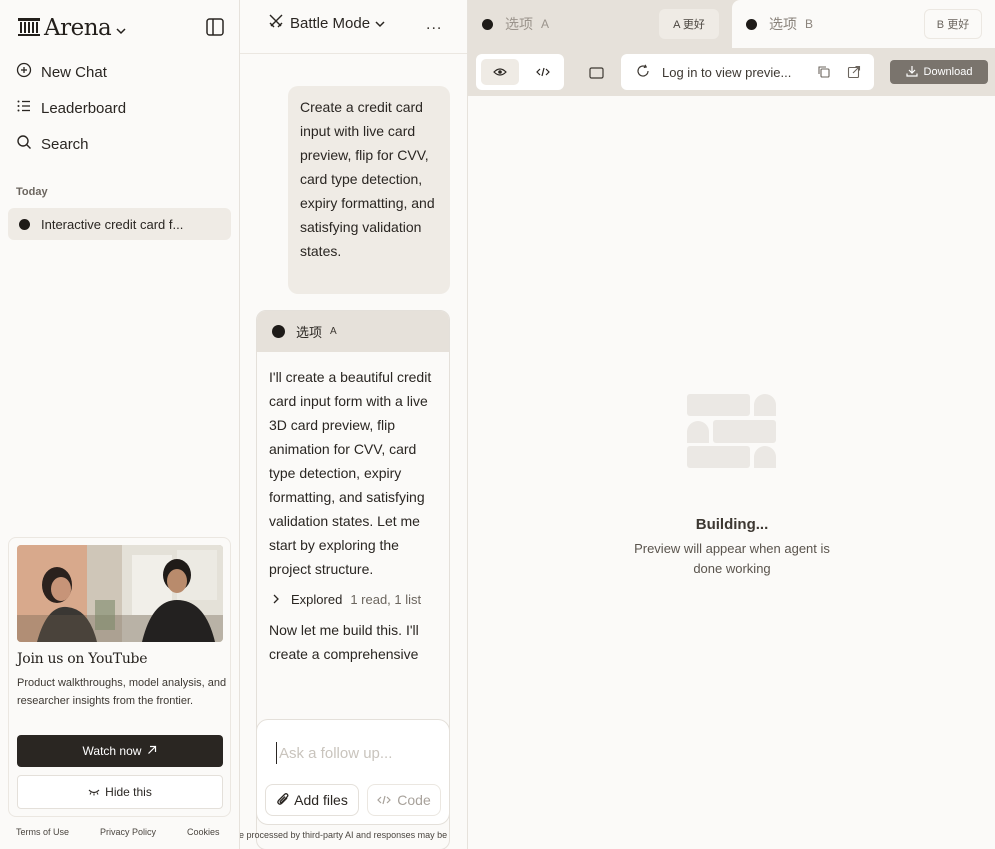 The height and width of the screenshot is (849, 995). Describe the element at coordinates (32, 192) in the screenshot. I see `section-today-label: Today` at that location.